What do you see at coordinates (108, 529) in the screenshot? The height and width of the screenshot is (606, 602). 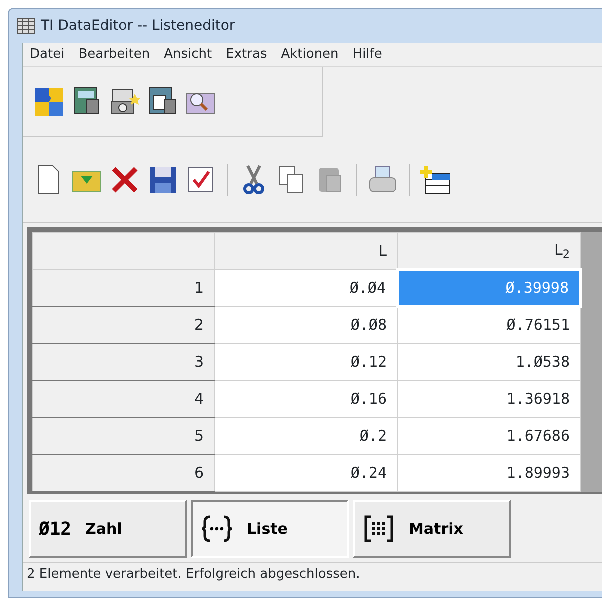 I see `type-button: Ø12 Zahl` at bounding box center [108, 529].